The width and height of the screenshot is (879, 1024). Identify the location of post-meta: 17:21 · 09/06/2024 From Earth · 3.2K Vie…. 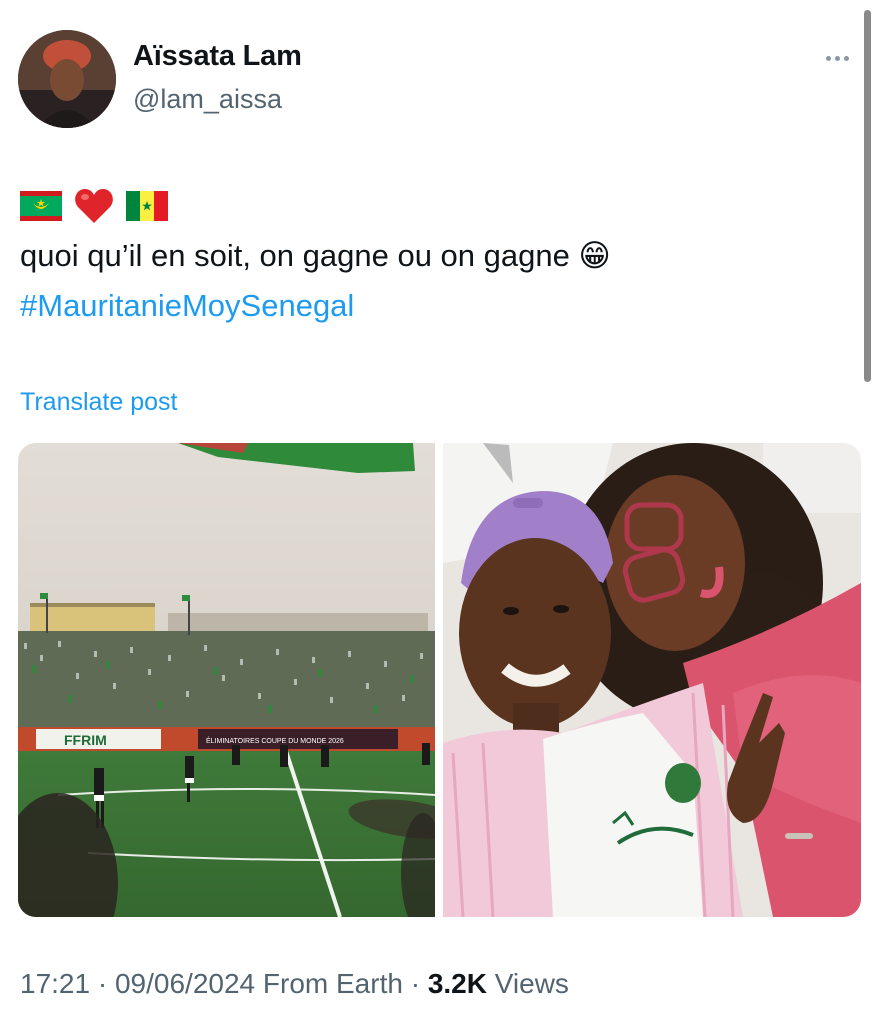
(294, 984).